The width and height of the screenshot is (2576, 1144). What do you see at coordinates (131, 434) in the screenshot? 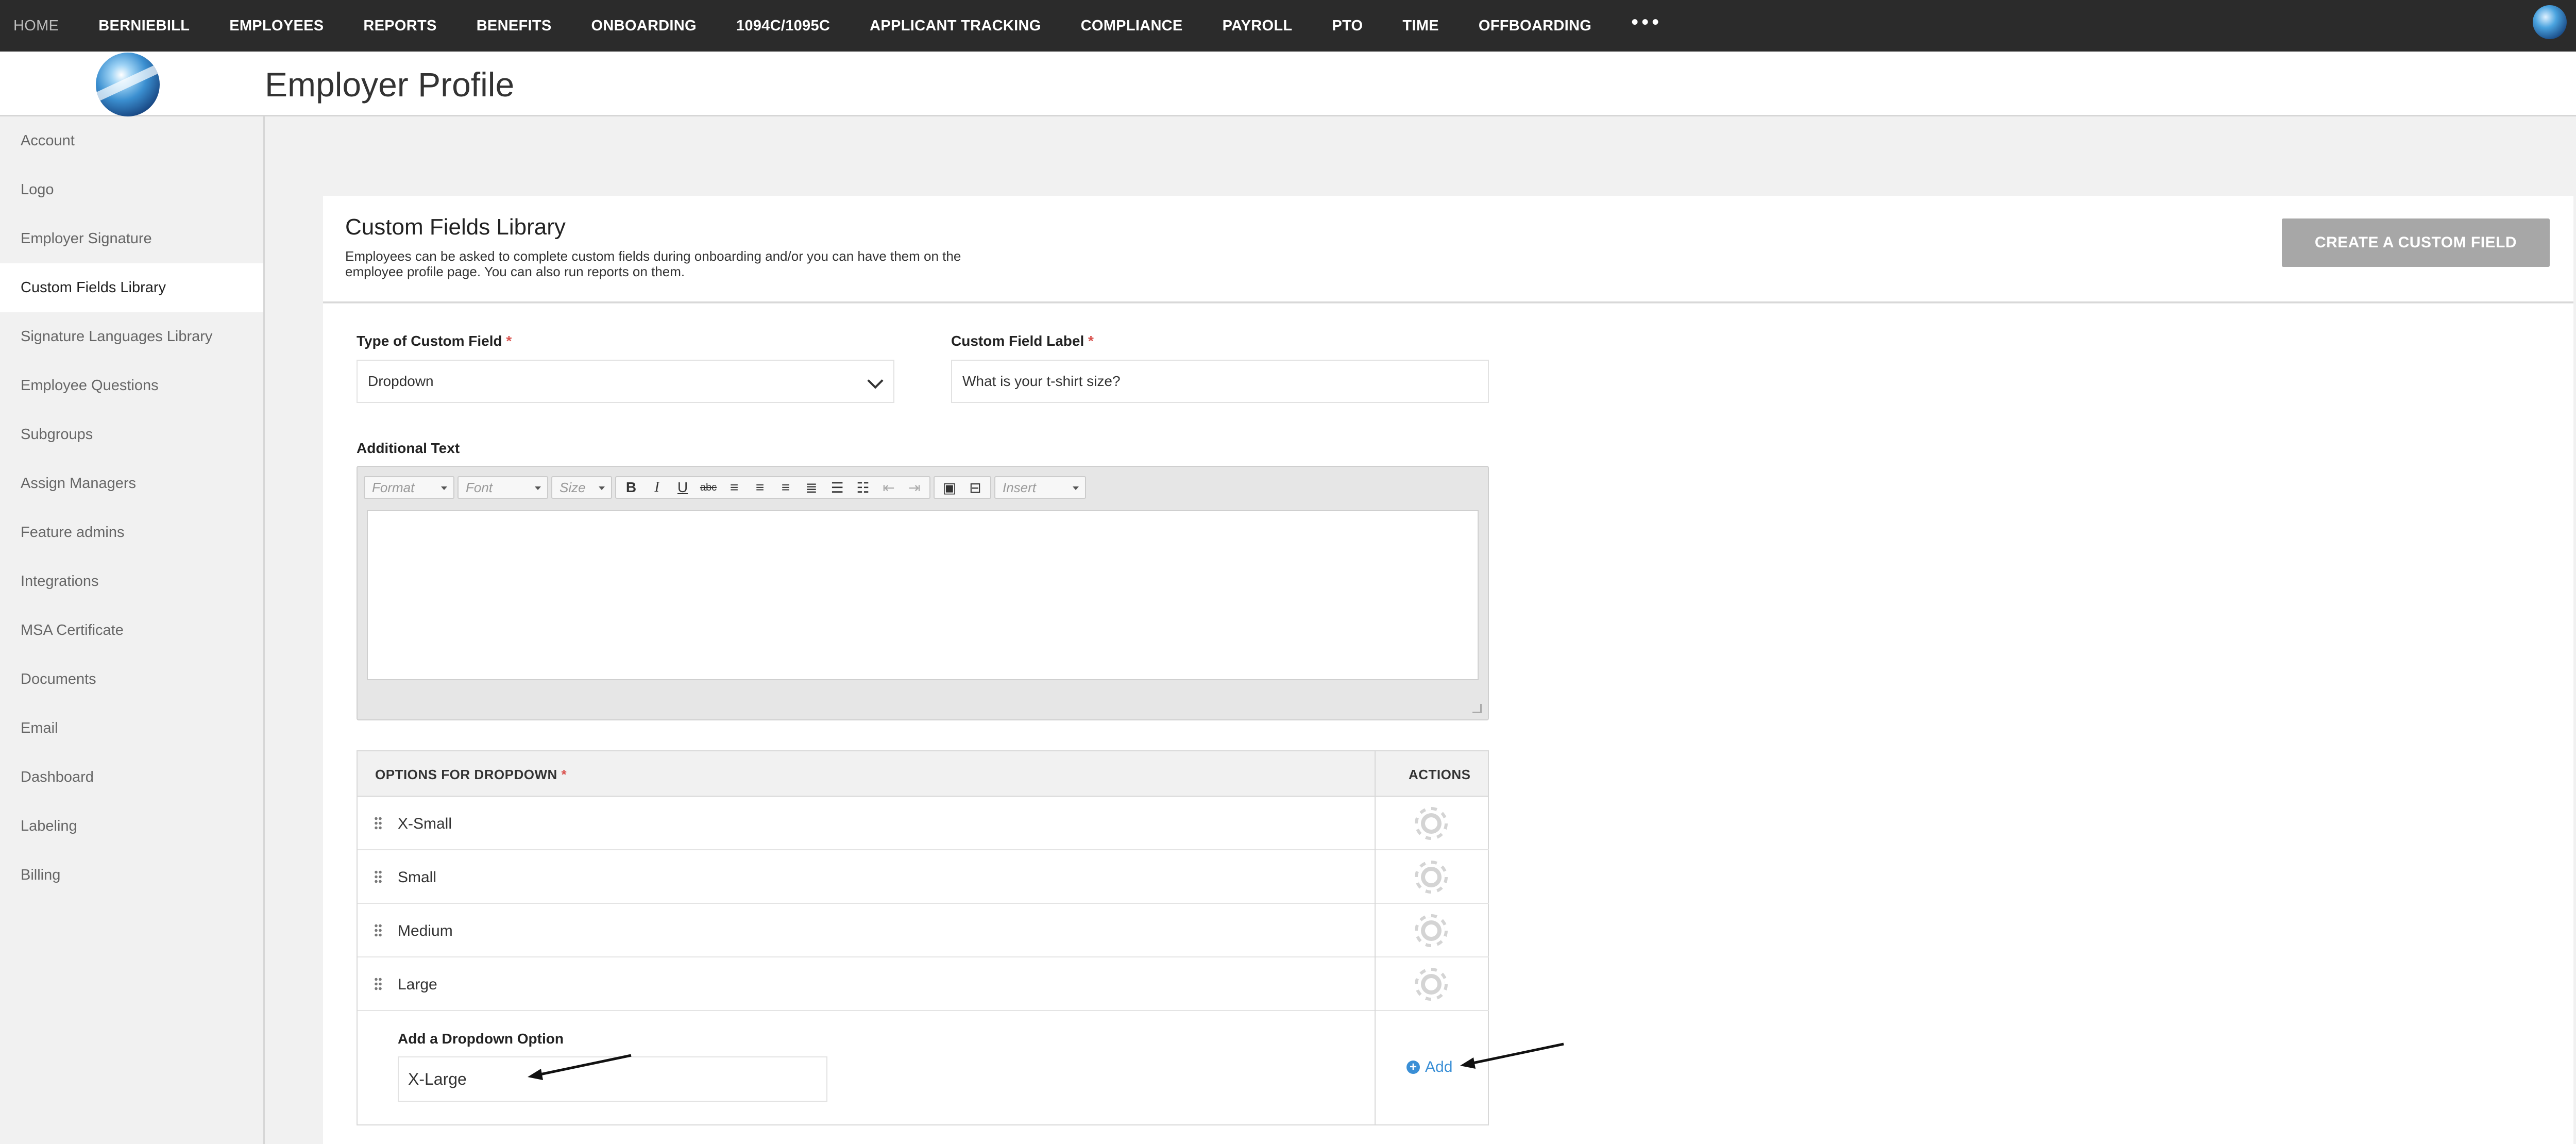
I see `sidebar-item-subgroups: Subgroups` at bounding box center [131, 434].